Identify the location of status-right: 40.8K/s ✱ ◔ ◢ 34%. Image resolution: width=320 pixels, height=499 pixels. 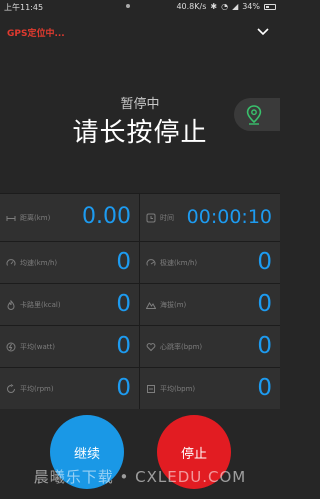
(226, 6).